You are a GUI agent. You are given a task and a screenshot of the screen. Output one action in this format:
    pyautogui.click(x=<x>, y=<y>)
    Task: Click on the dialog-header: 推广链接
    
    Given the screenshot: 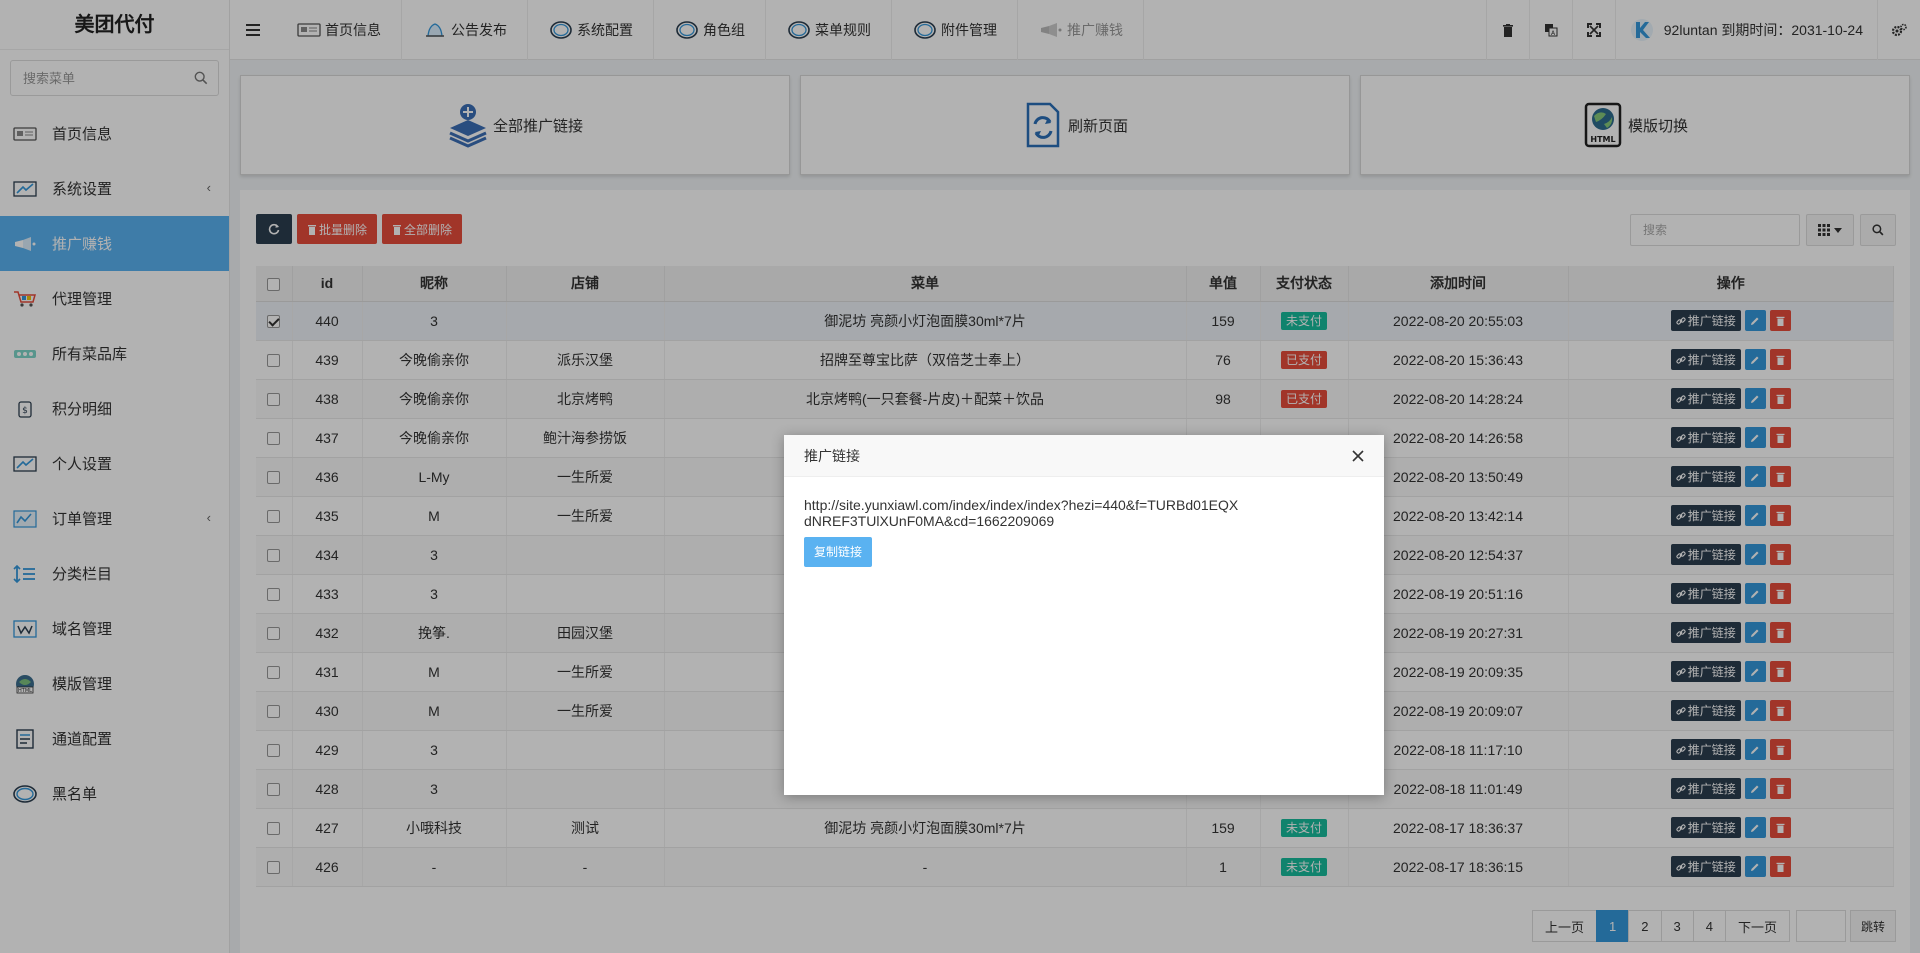 What is the action you would take?
    pyautogui.click(x=1084, y=456)
    